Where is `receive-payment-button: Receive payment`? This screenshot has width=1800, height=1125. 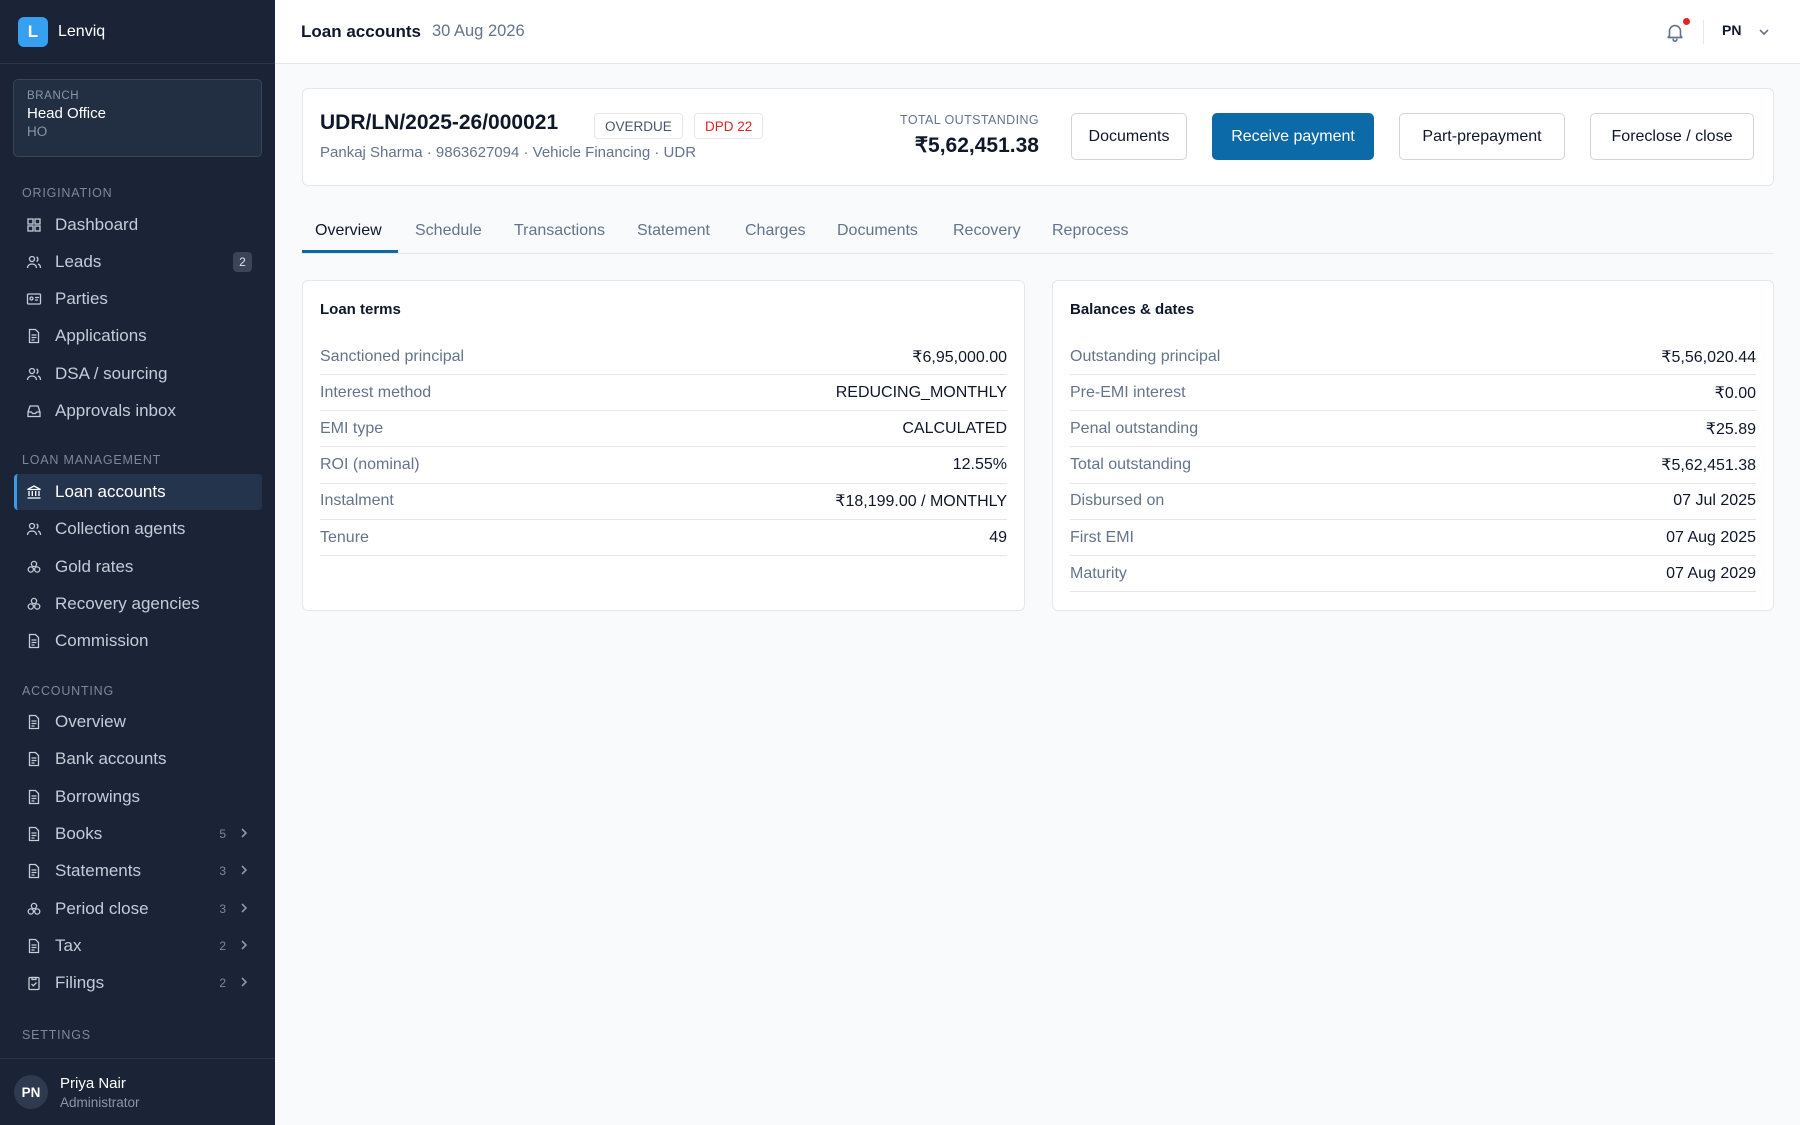
receive-payment-button: Receive payment is located at coordinates (1293, 136).